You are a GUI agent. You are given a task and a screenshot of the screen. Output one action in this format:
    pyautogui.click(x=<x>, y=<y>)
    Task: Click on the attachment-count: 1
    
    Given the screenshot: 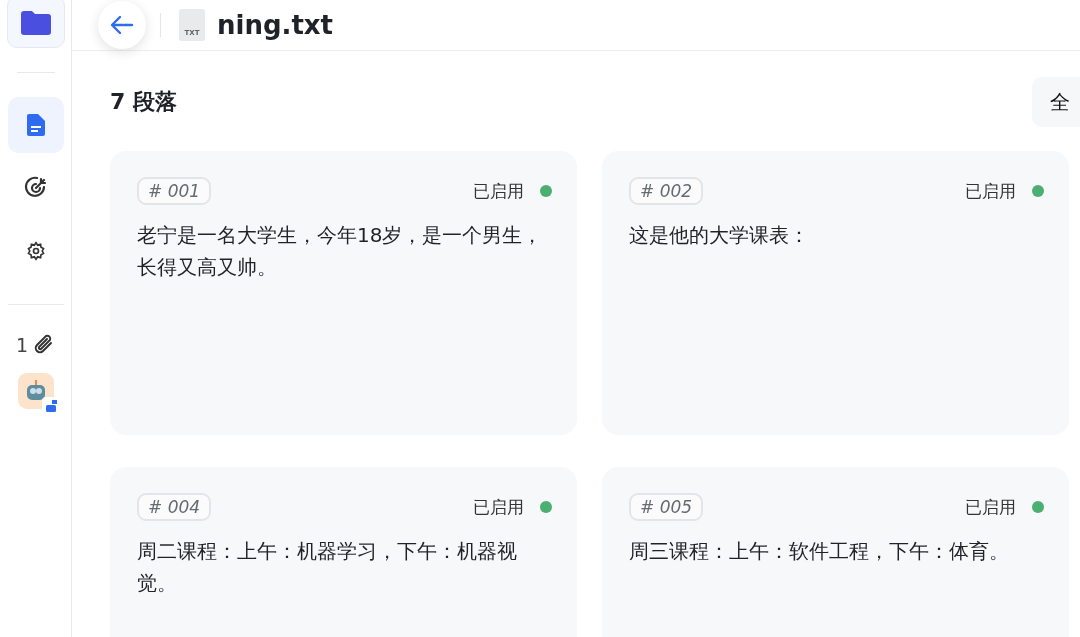 What is the action you would take?
    pyautogui.click(x=22, y=345)
    